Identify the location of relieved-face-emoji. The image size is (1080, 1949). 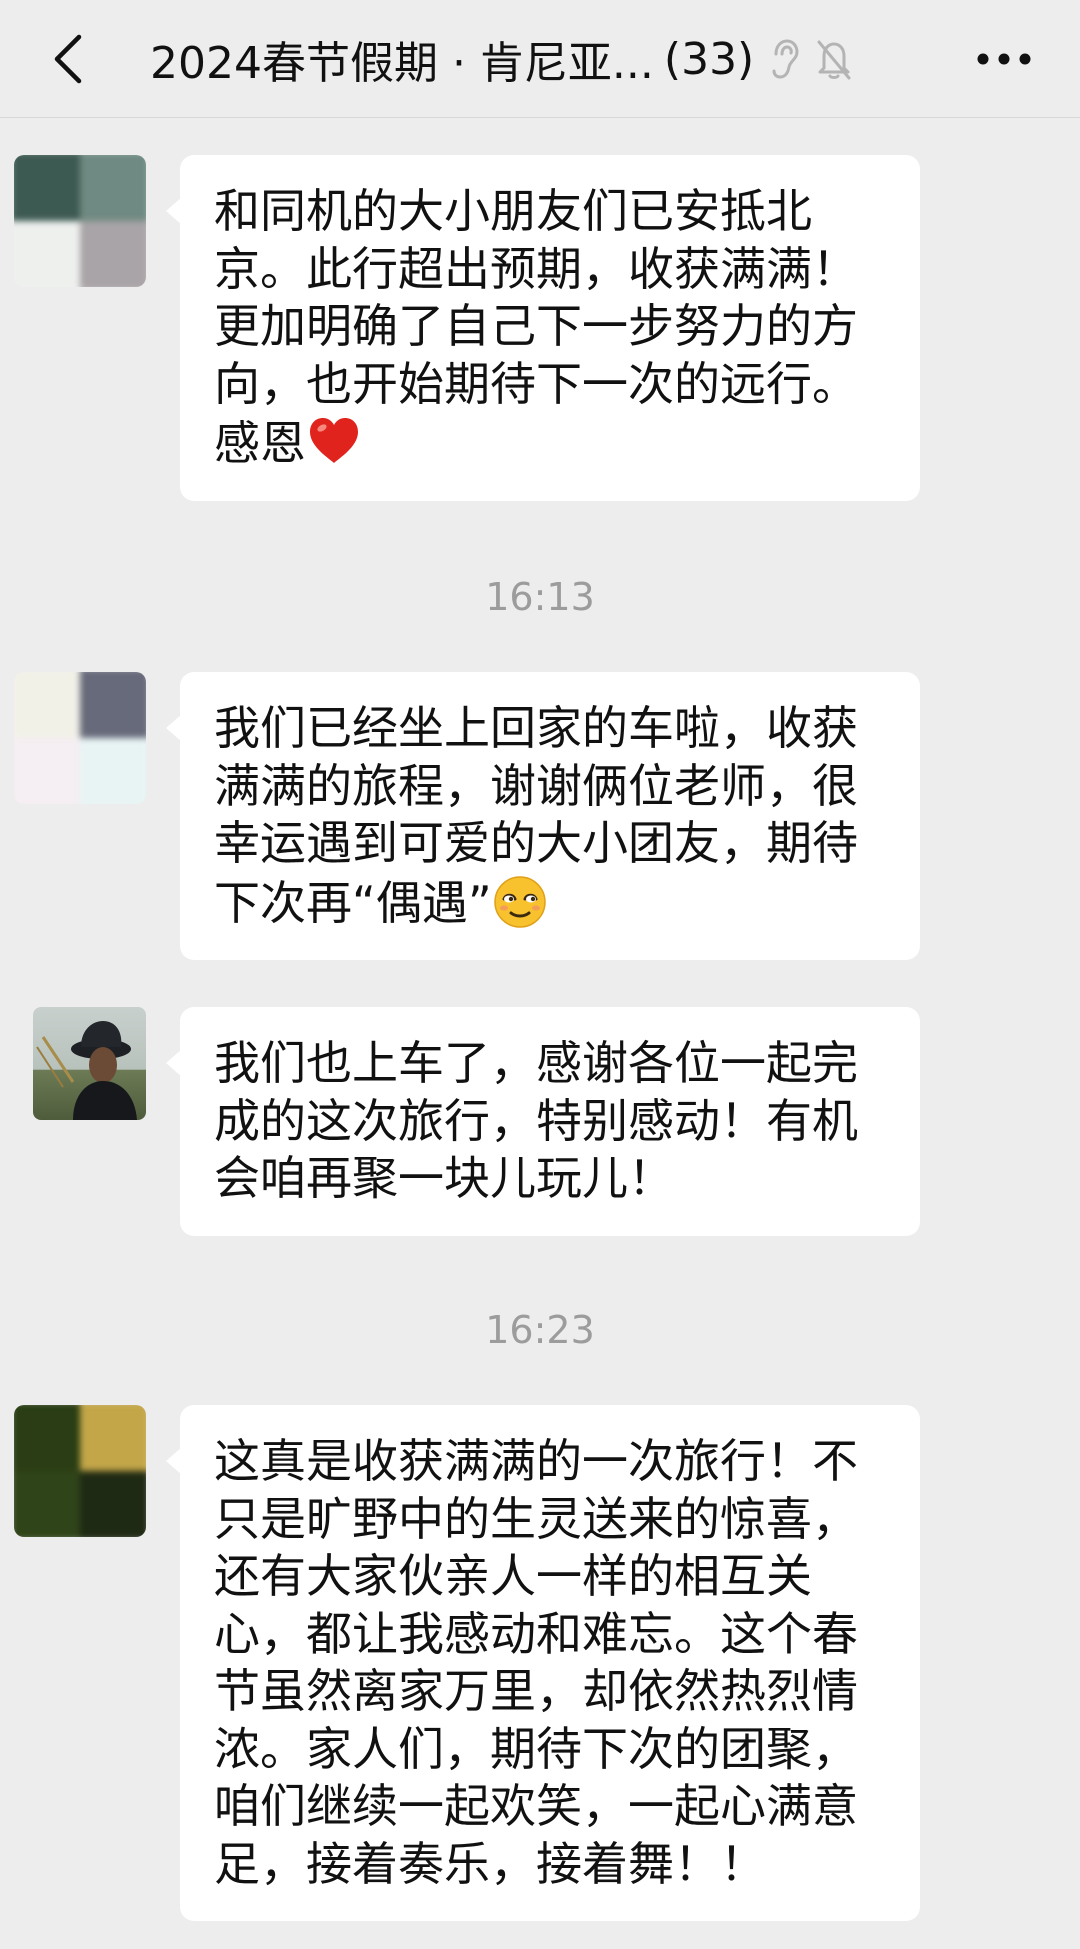
(520, 901).